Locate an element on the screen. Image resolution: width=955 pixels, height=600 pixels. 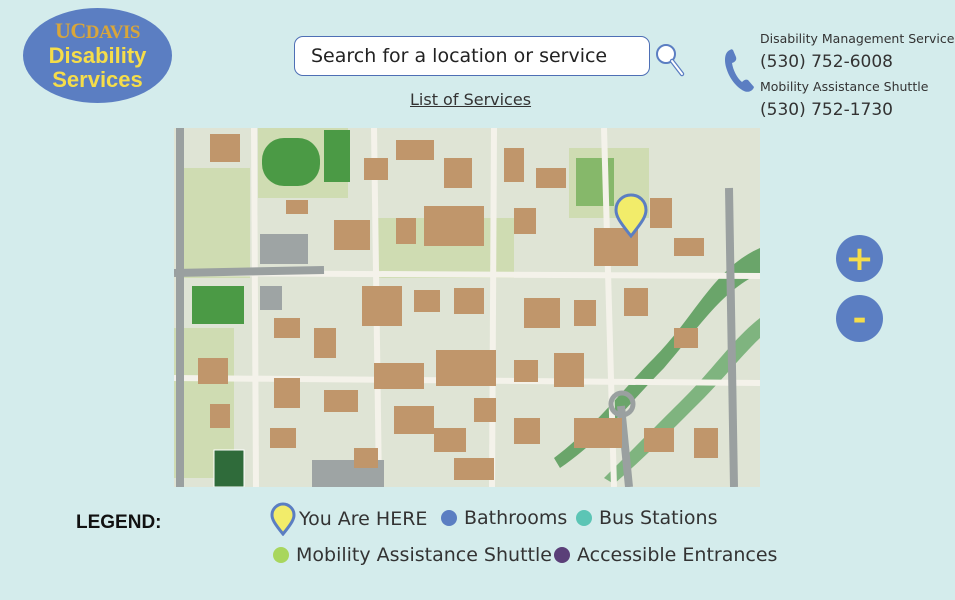
phone-icon is located at coordinates (739, 70).